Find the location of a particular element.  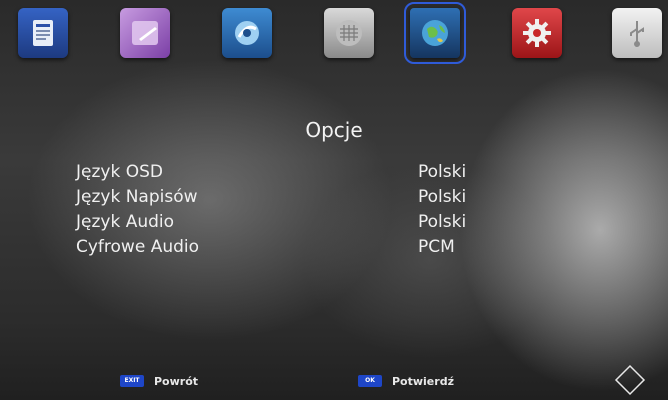

page-title: Opcje is located at coordinates (334, 130).